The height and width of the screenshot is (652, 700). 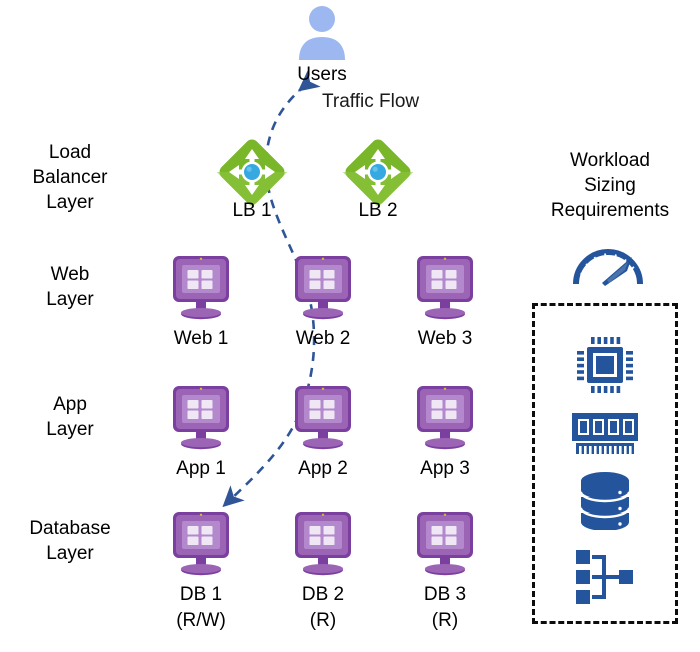 What do you see at coordinates (201, 468) in the screenshot?
I see `node-label-app-1: App 1` at bounding box center [201, 468].